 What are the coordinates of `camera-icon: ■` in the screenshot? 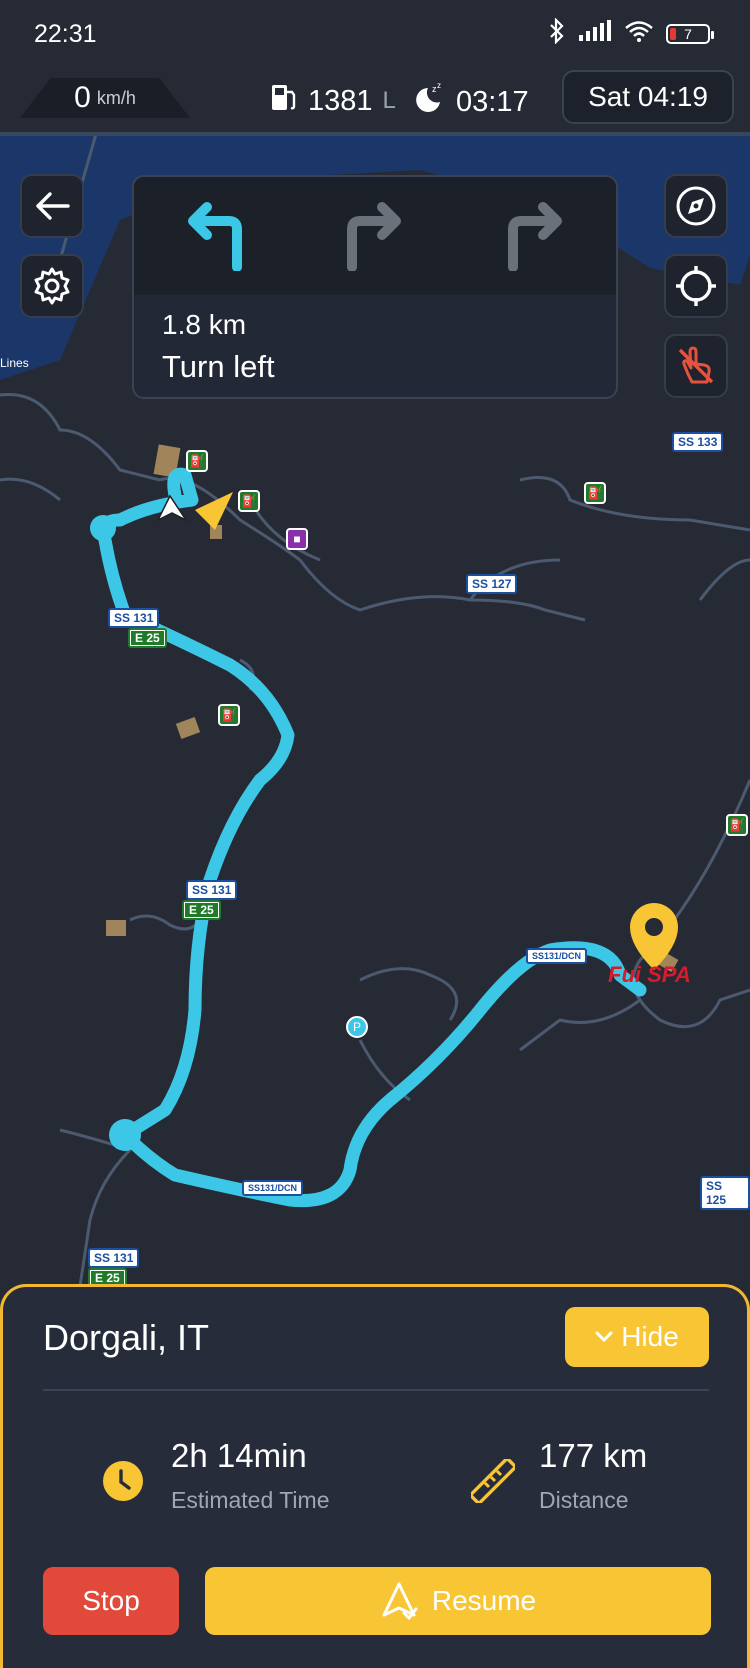 It's located at (297, 539).